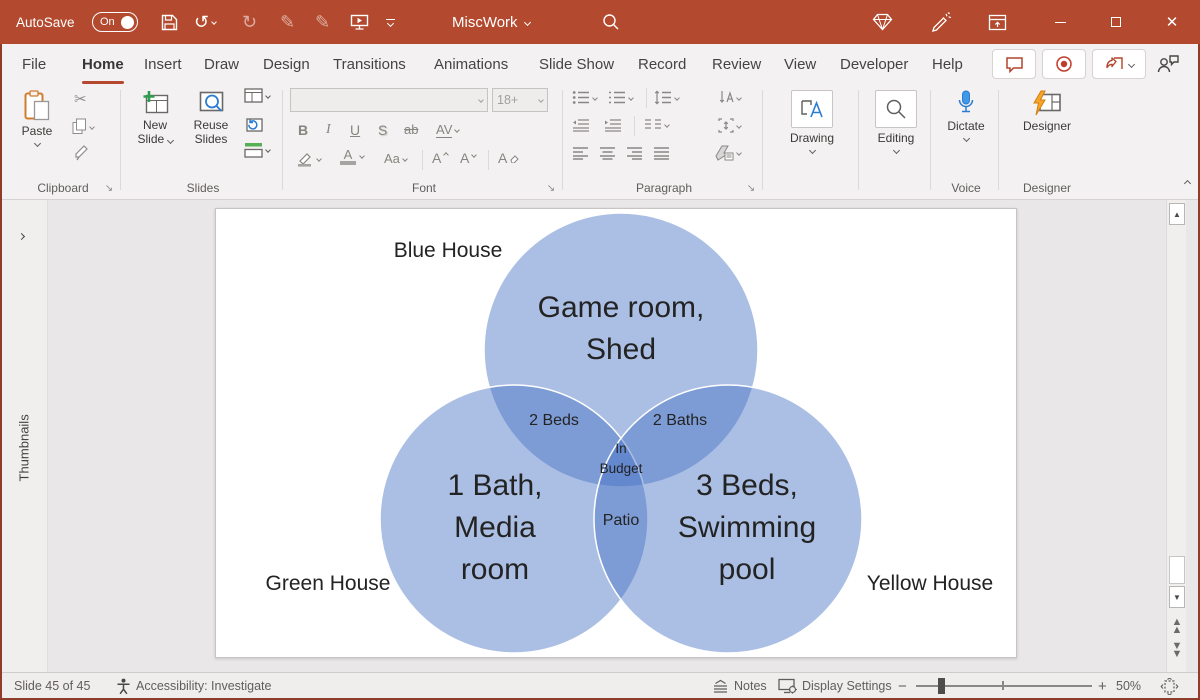 The width and height of the screenshot is (1200, 700). Describe the element at coordinates (902, 686) in the screenshot. I see `zoom-out-button: −` at that location.